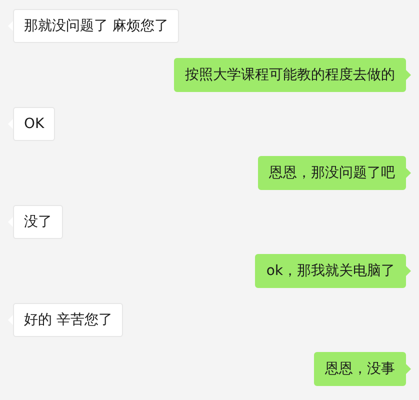 This screenshot has width=419, height=400. Describe the element at coordinates (68, 319) in the screenshot. I see `received-message: 好的 辛苦您了` at that location.